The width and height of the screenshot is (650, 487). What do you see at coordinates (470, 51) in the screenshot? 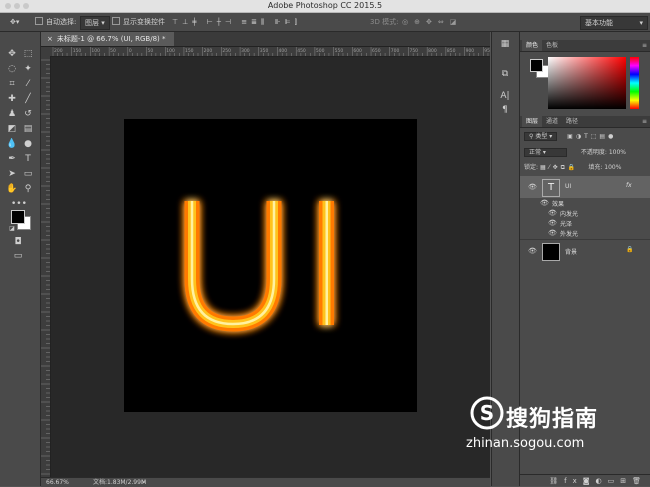
I see `ruler-label: 900` at bounding box center [470, 51].